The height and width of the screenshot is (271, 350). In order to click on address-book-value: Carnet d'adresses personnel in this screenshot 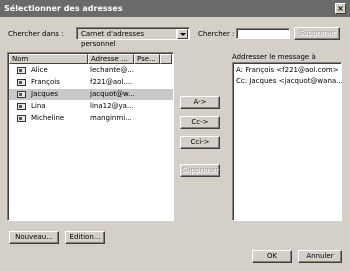, I will do `click(127, 38)`.